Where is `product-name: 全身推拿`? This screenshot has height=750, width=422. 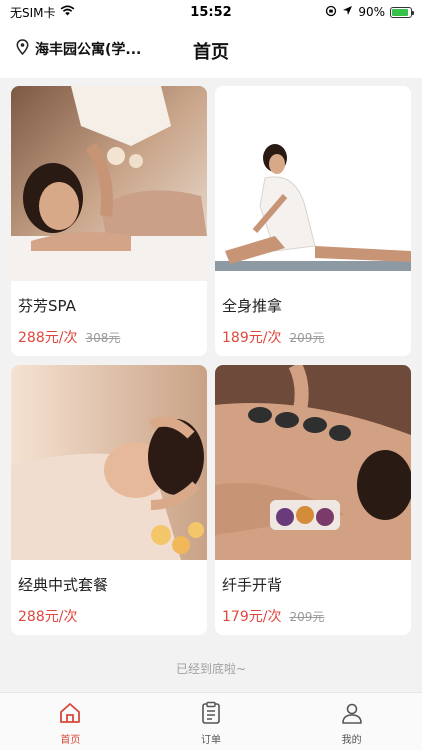 product-name: 全身推拿 is located at coordinates (252, 306).